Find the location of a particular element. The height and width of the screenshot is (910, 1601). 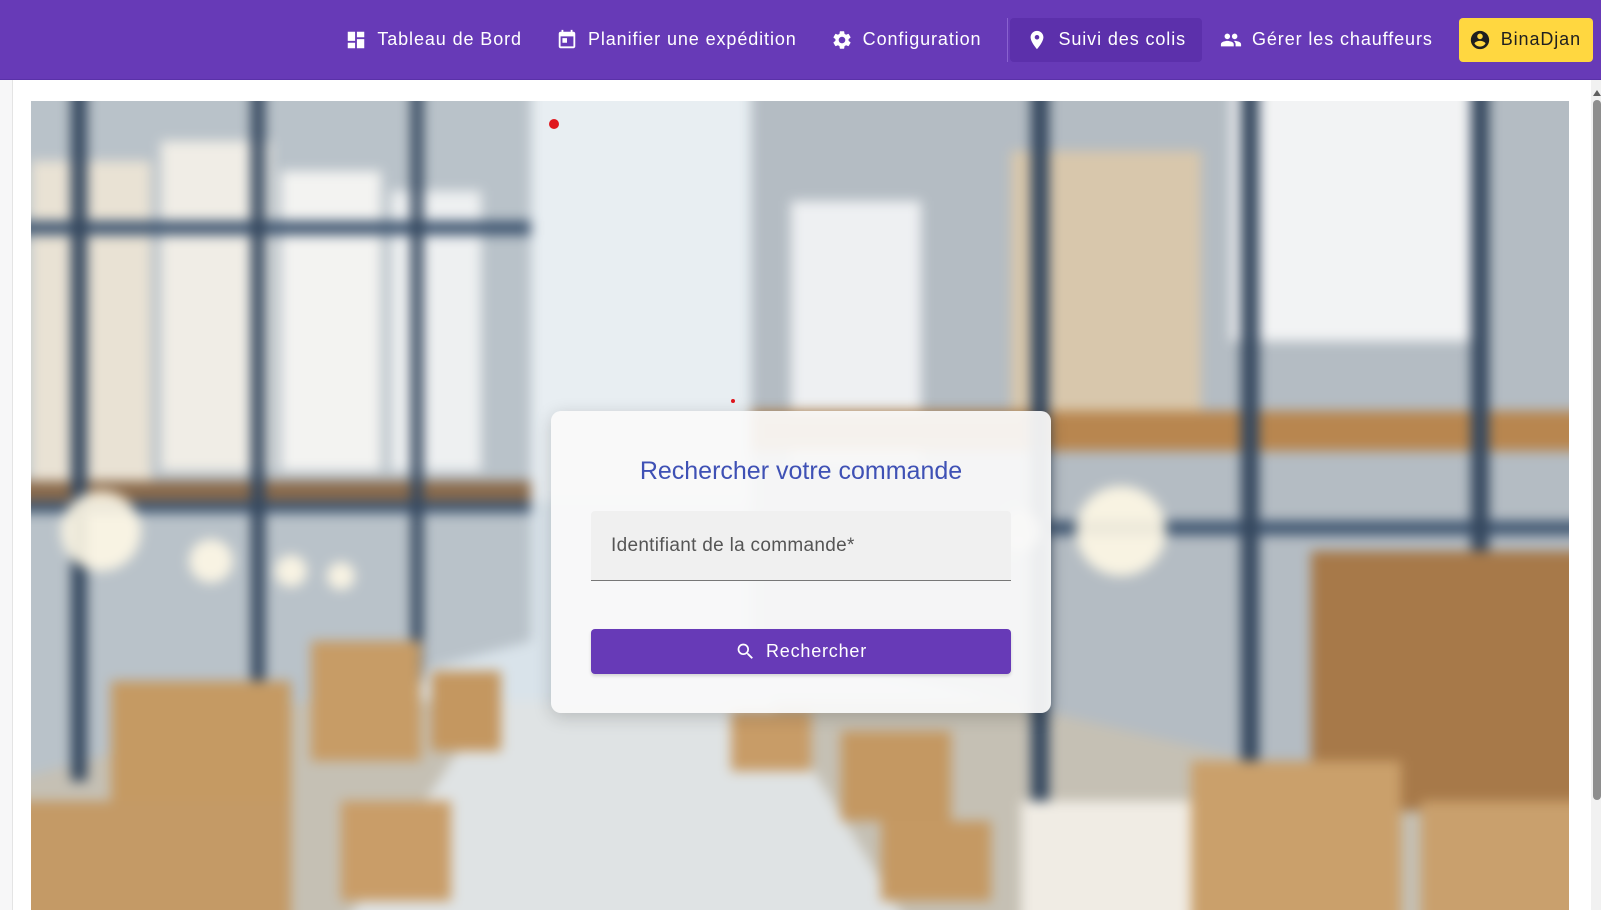

nav-parcel-tracking: Suivi des colis is located at coordinates (1106, 39).